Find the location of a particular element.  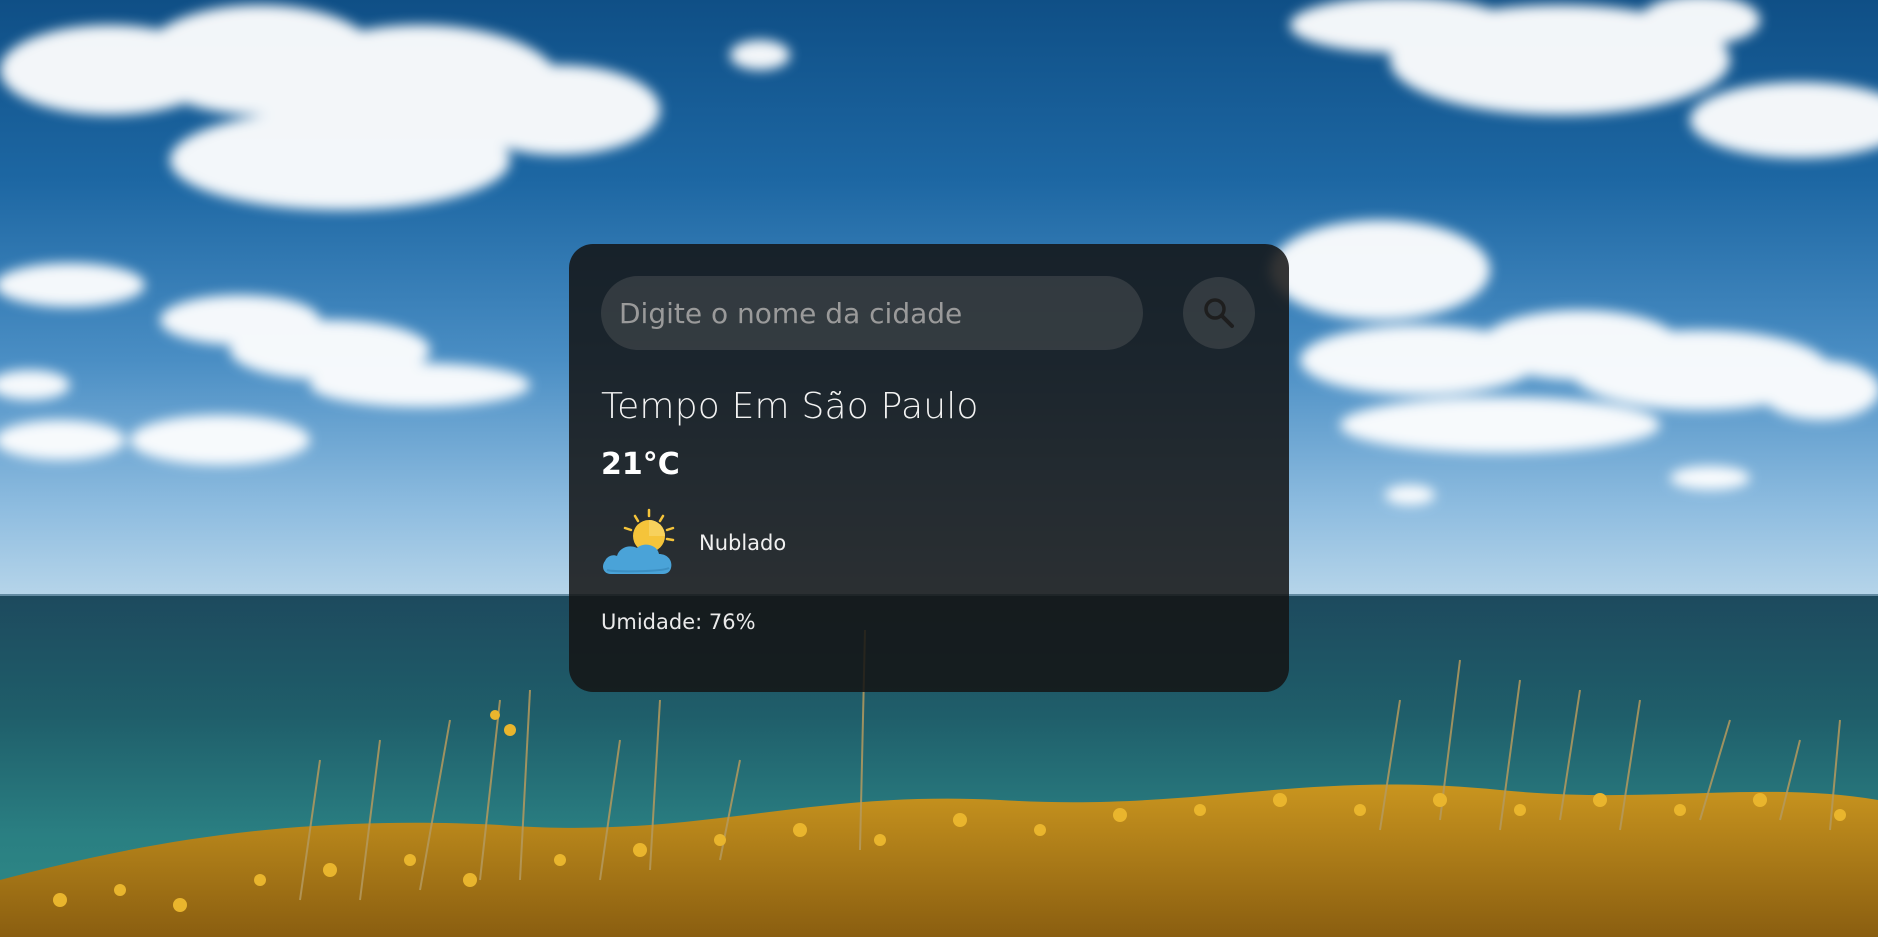

temperature-value: 21°C is located at coordinates (640, 464).